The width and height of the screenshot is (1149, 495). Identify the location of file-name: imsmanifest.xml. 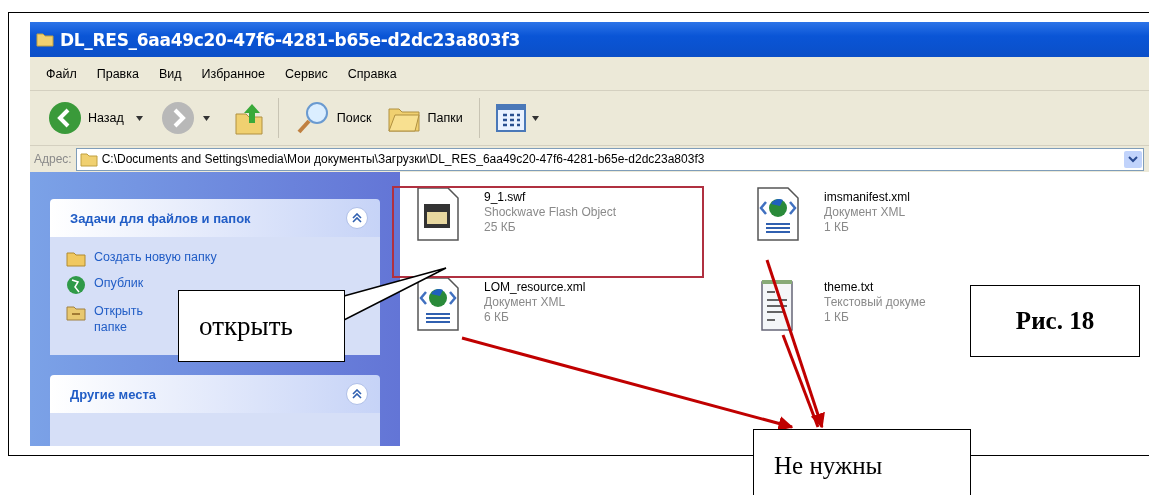
(867, 197).